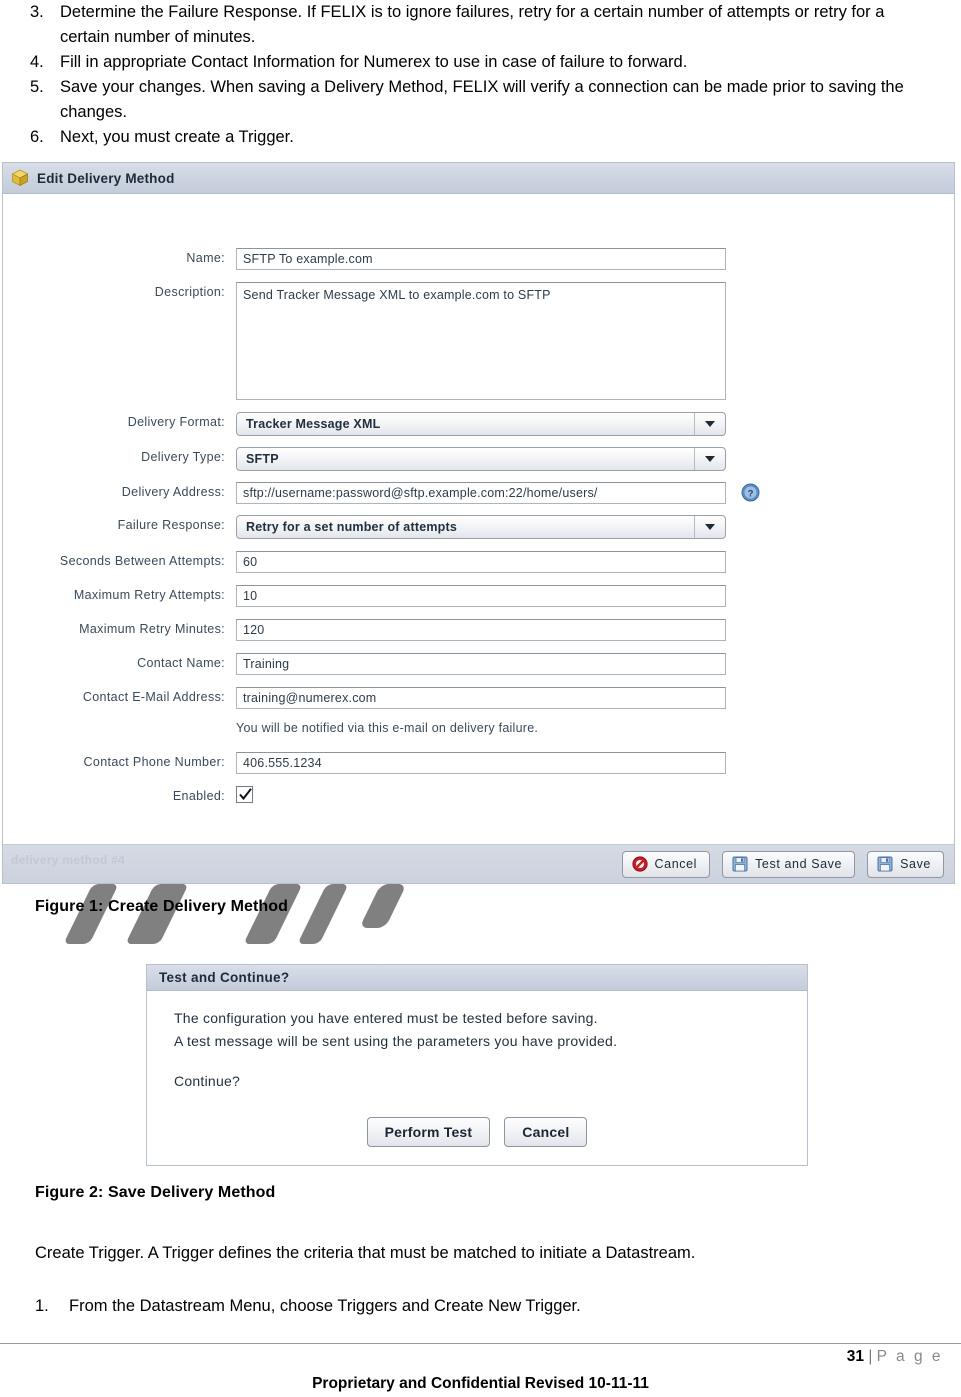 This screenshot has width=961, height=1397. What do you see at coordinates (244, 794) in the screenshot?
I see `enabled-checkbox` at bounding box center [244, 794].